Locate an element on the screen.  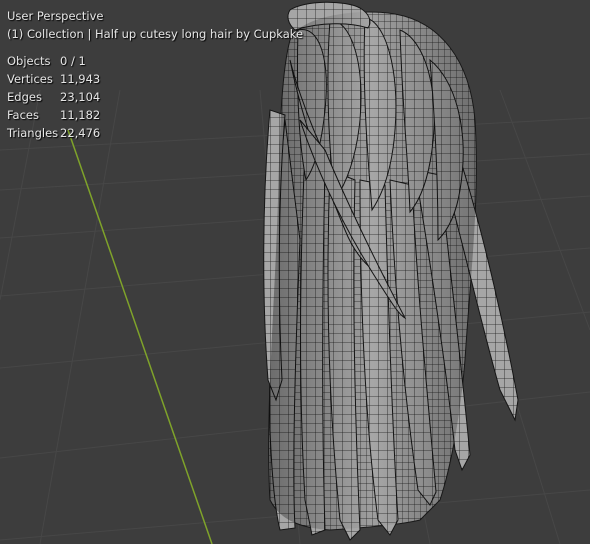
stat-row-objects: Objects 0 / 1 is located at coordinates (155, 61).